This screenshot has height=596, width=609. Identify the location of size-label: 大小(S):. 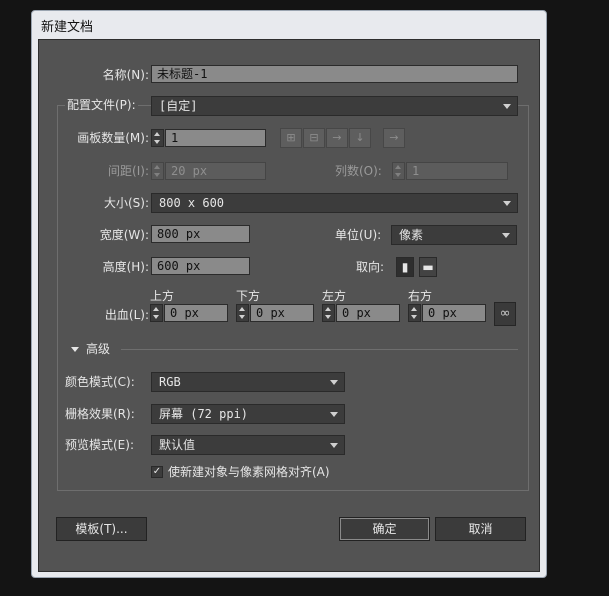
(126, 203).